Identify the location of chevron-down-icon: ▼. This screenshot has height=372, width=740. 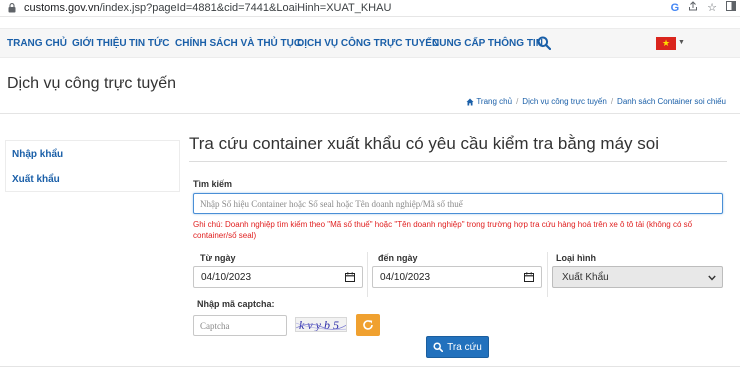
(681, 42).